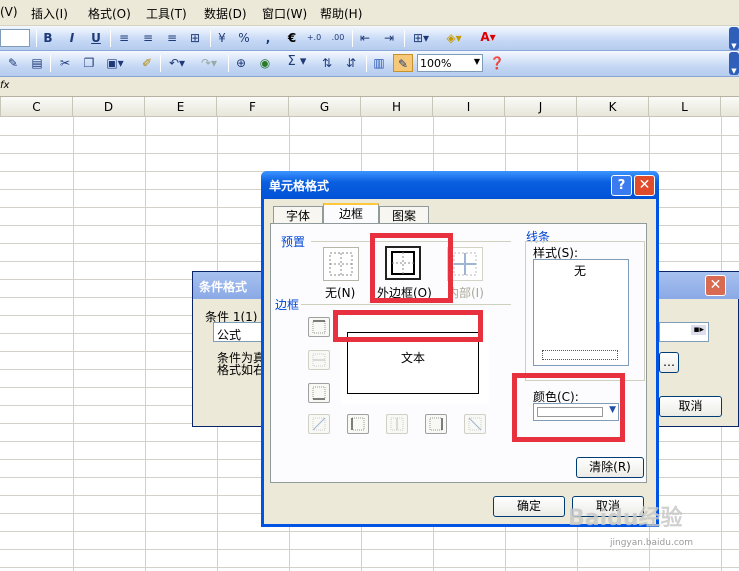  Describe the element at coordinates (124, 38) in the screenshot. I see `align-left-icon: ≡` at that location.